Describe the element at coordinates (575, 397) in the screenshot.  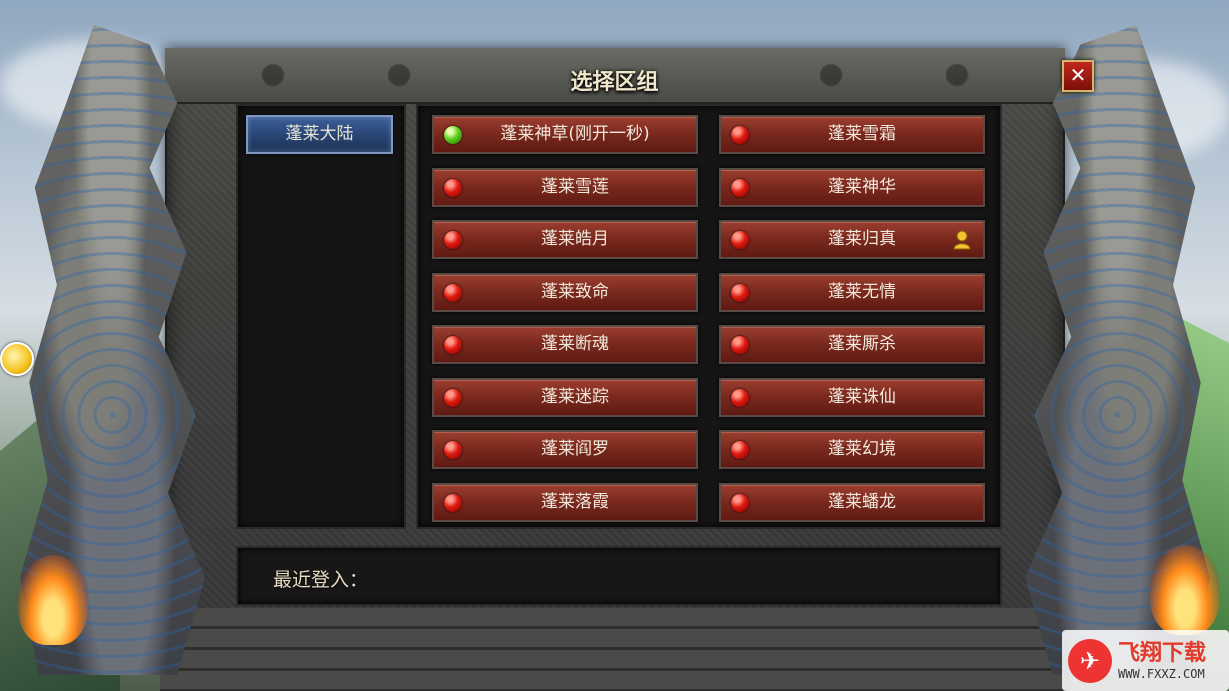
I see `server-label: 蓬莱迷踪` at that location.